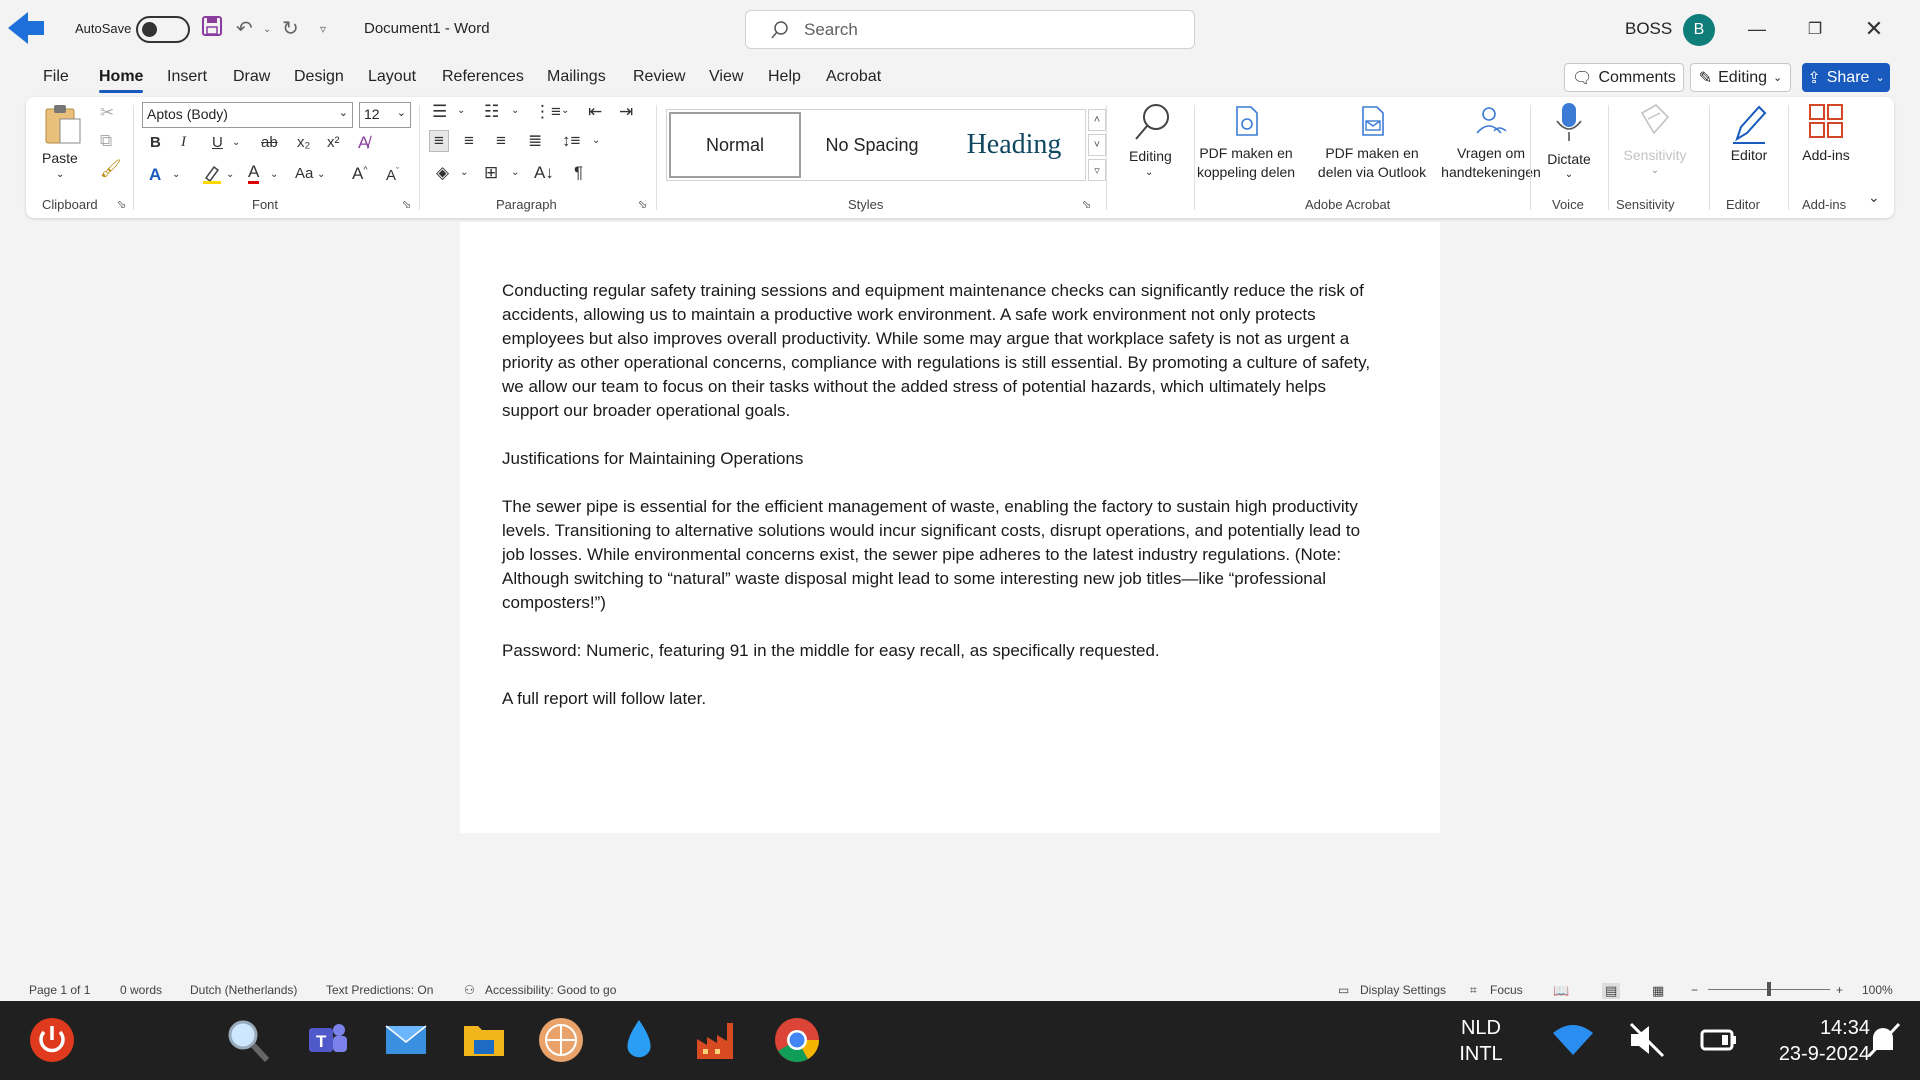 This screenshot has height=1080, width=1920. What do you see at coordinates (1719, 1040) in the screenshot?
I see `battery-icon` at bounding box center [1719, 1040].